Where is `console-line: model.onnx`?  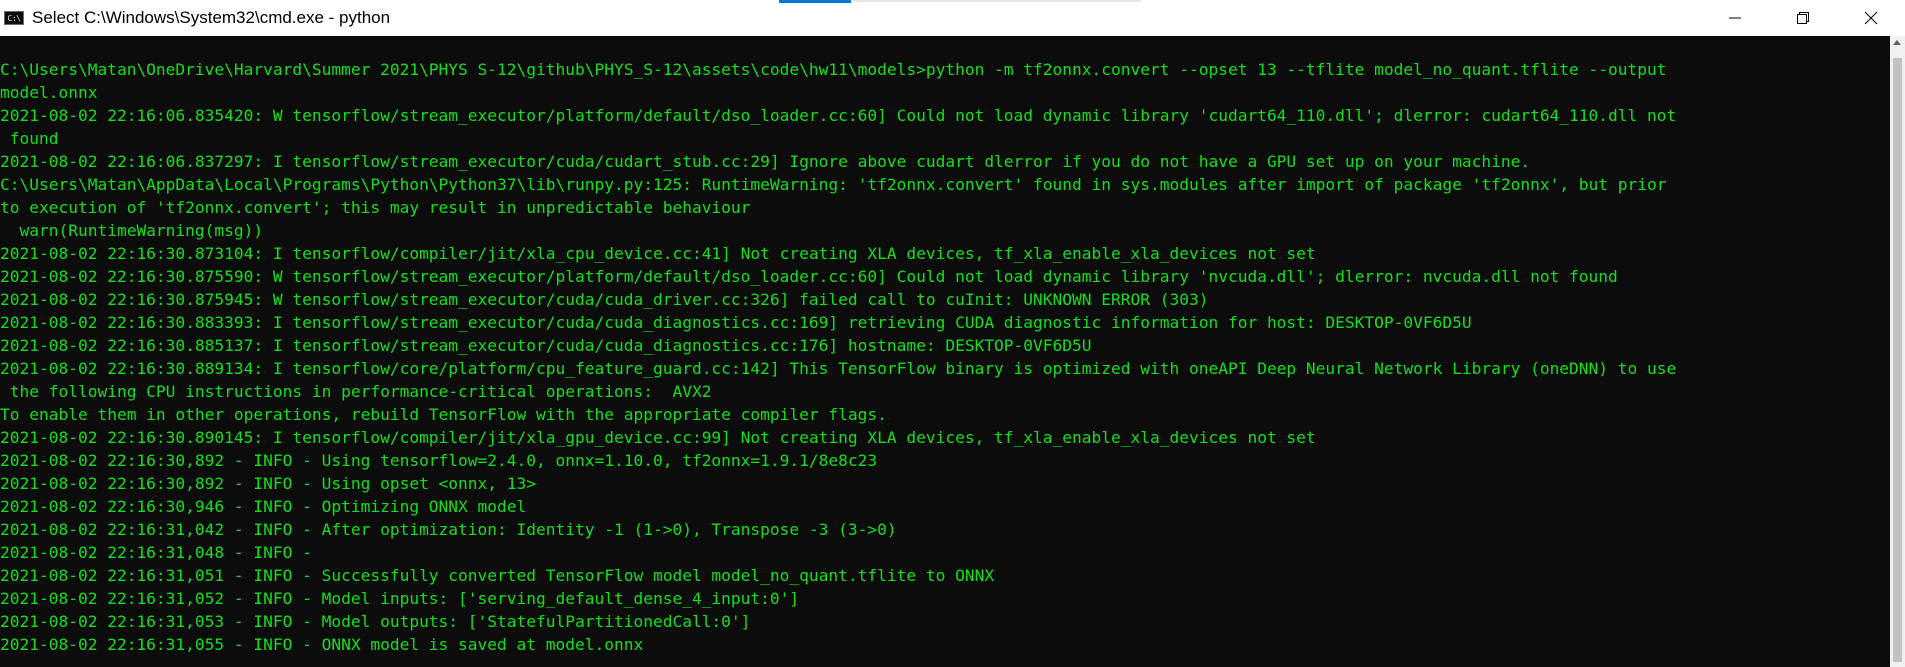 console-line: model.onnx is located at coordinates (49, 92).